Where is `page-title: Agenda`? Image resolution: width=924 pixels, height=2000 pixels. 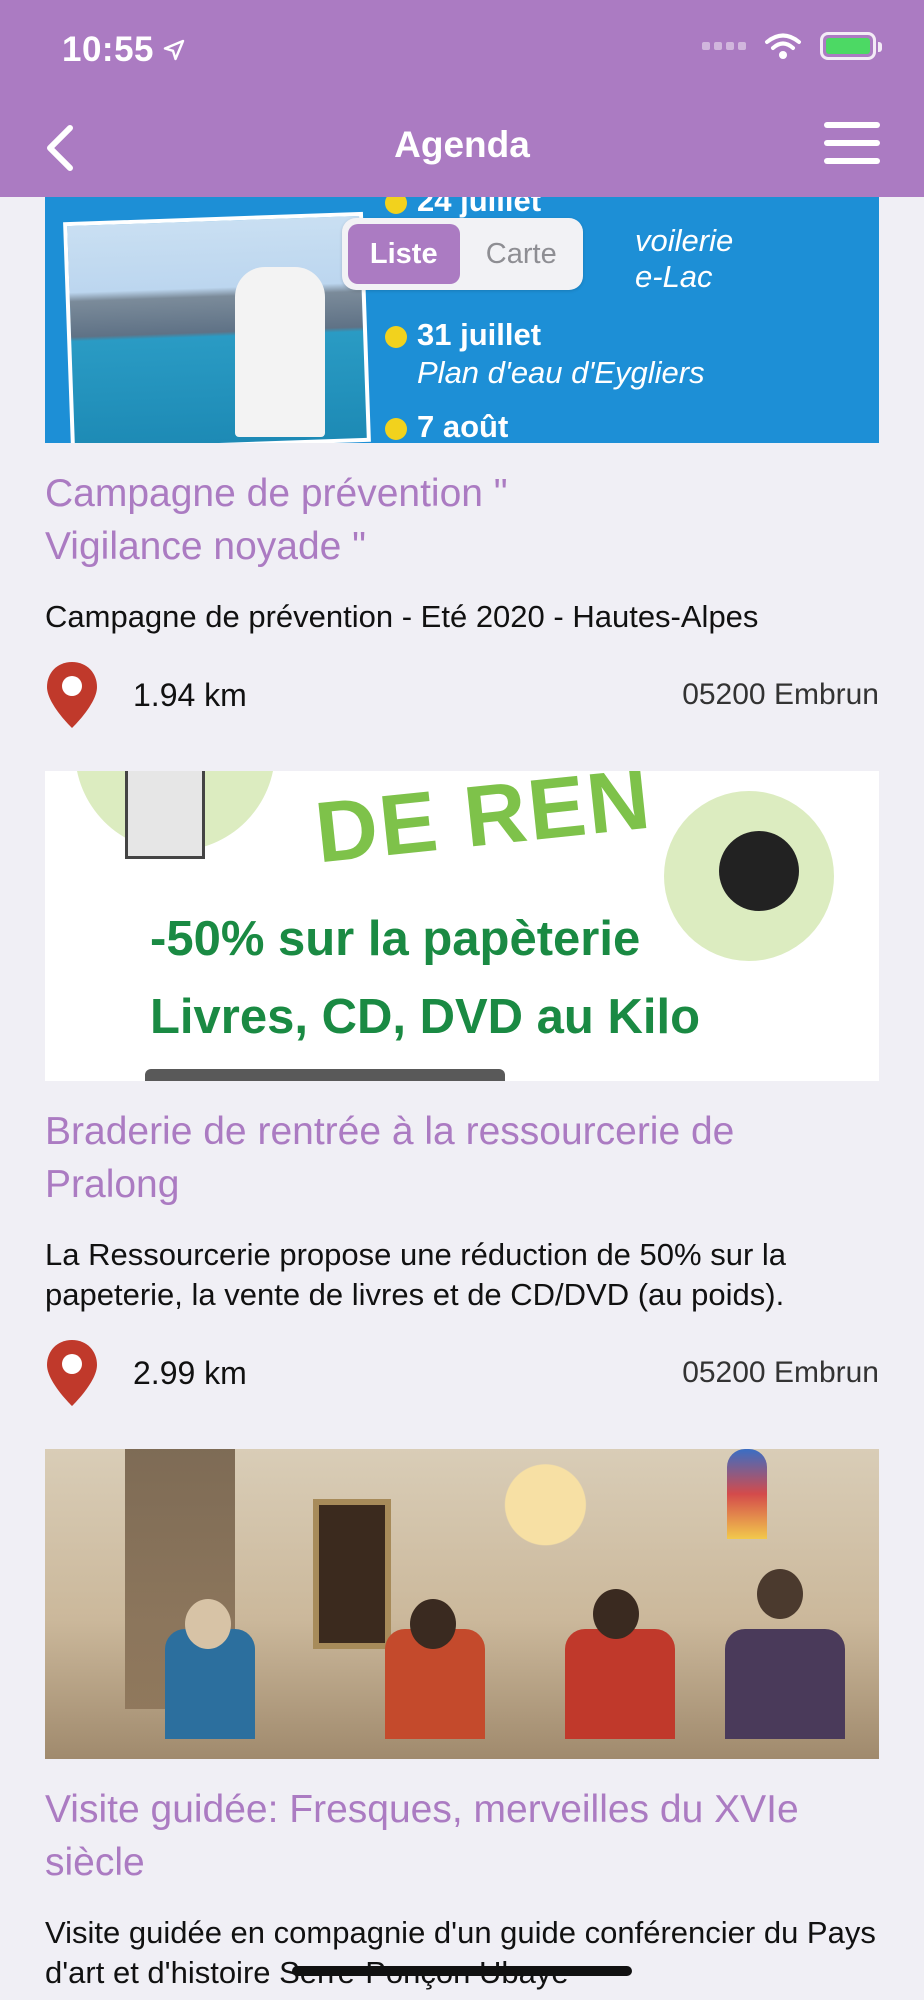 page-title: Agenda is located at coordinates (462, 144).